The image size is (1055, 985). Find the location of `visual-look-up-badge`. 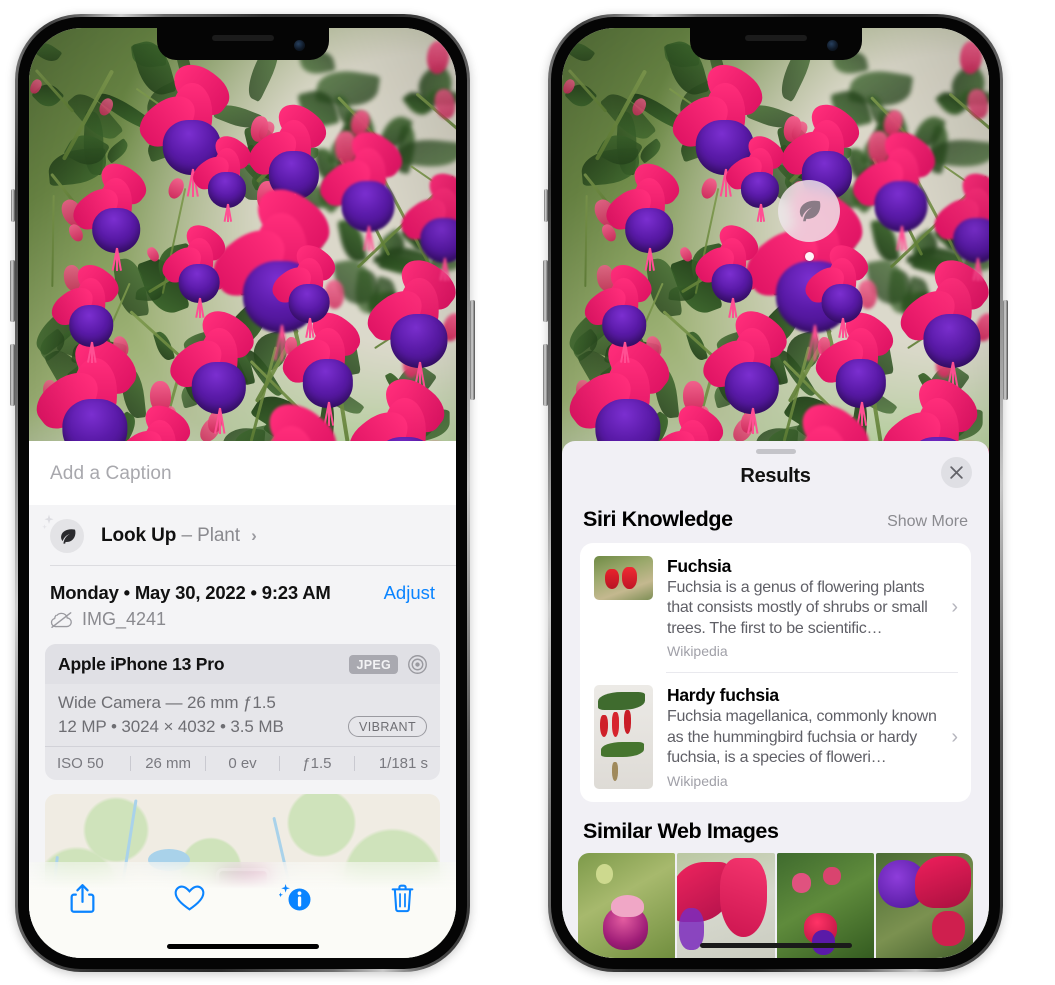

visual-look-up-badge is located at coordinates (809, 211).